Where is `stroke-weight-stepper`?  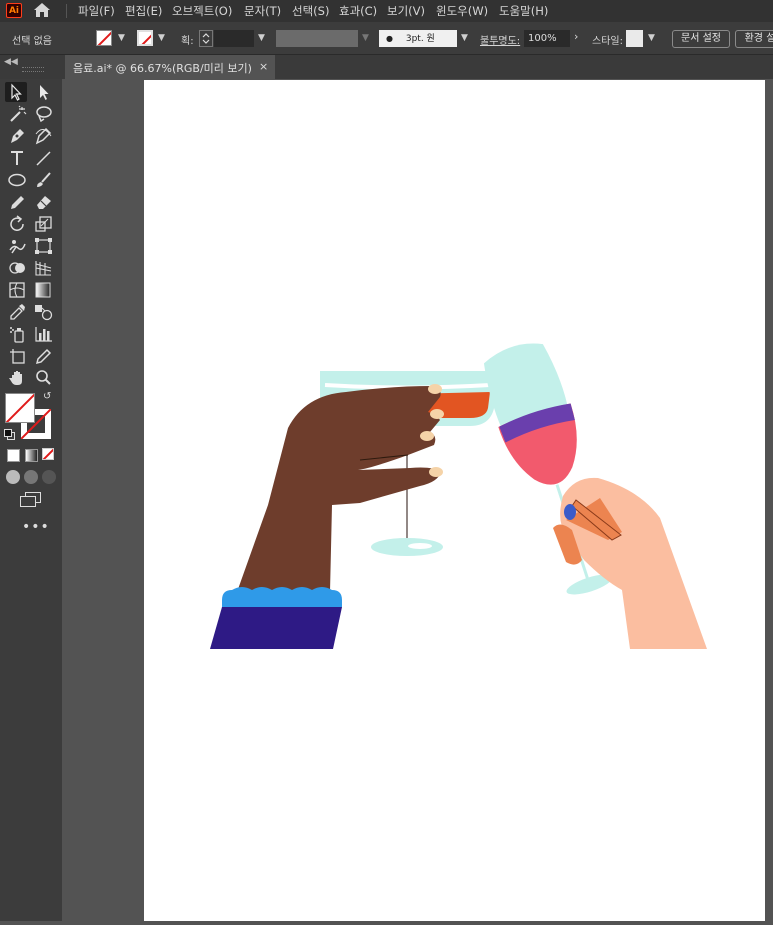
stroke-weight-stepper is located at coordinates (206, 38).